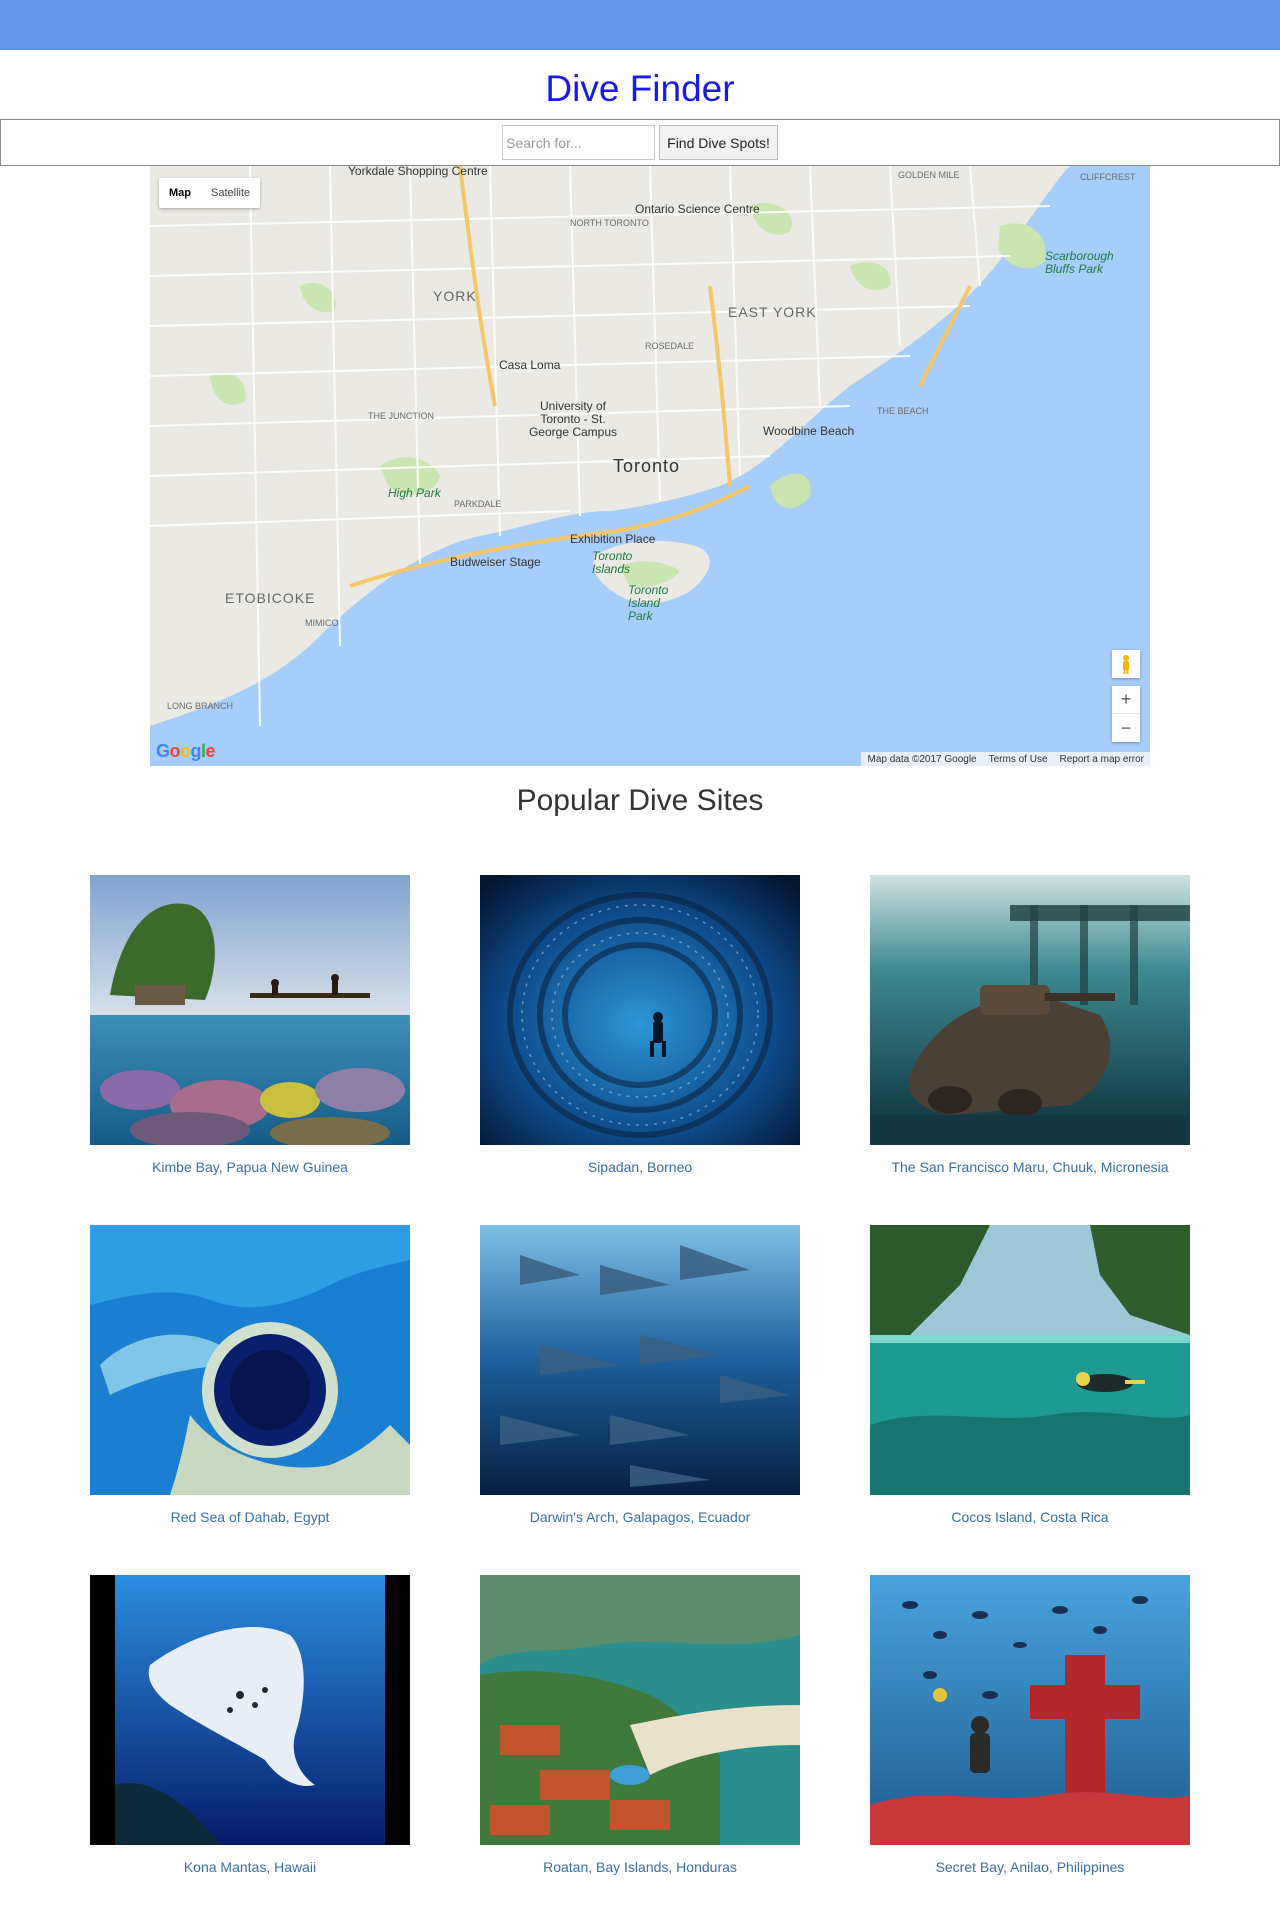  Describe the element at coordinates (270, 598) in the screenshot. I see `map-label-etobicoke: ETOBICOKE` at that location.